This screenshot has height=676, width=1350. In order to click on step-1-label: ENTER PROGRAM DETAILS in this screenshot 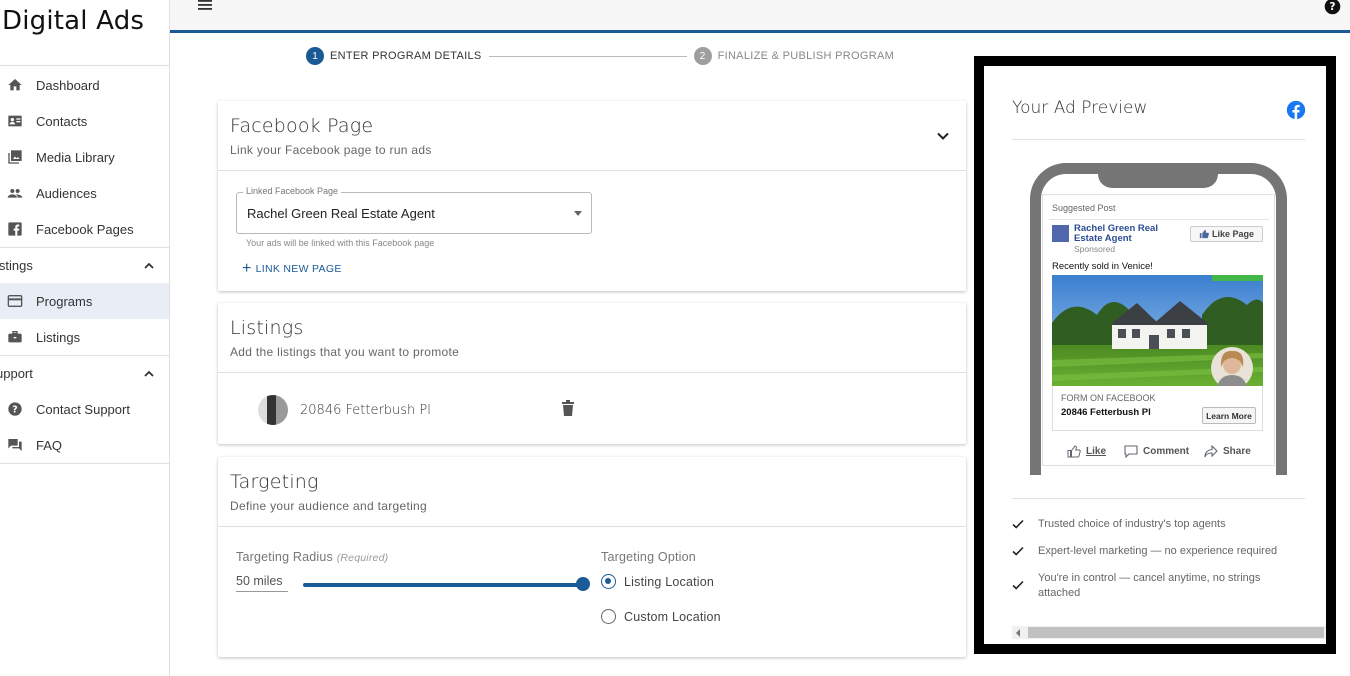, I will do `click(406, 56)`.